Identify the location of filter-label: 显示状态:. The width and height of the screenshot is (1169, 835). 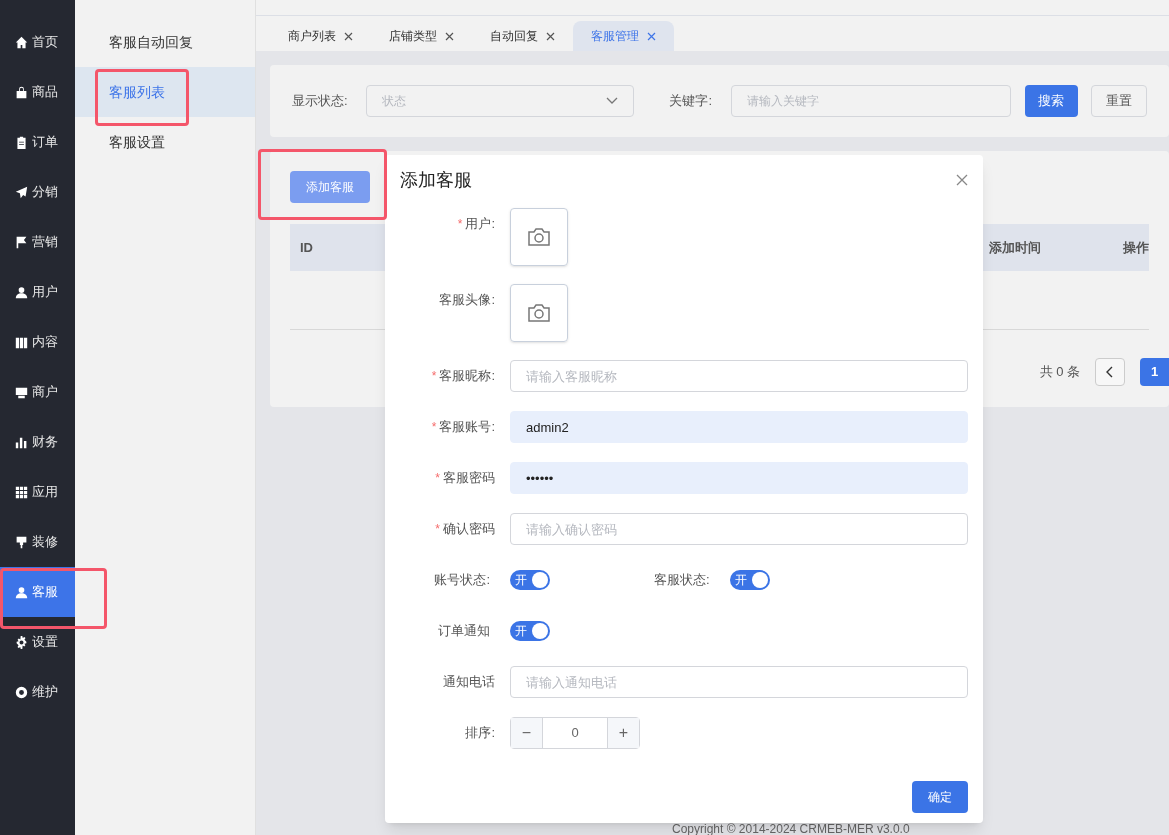
(320, 101).